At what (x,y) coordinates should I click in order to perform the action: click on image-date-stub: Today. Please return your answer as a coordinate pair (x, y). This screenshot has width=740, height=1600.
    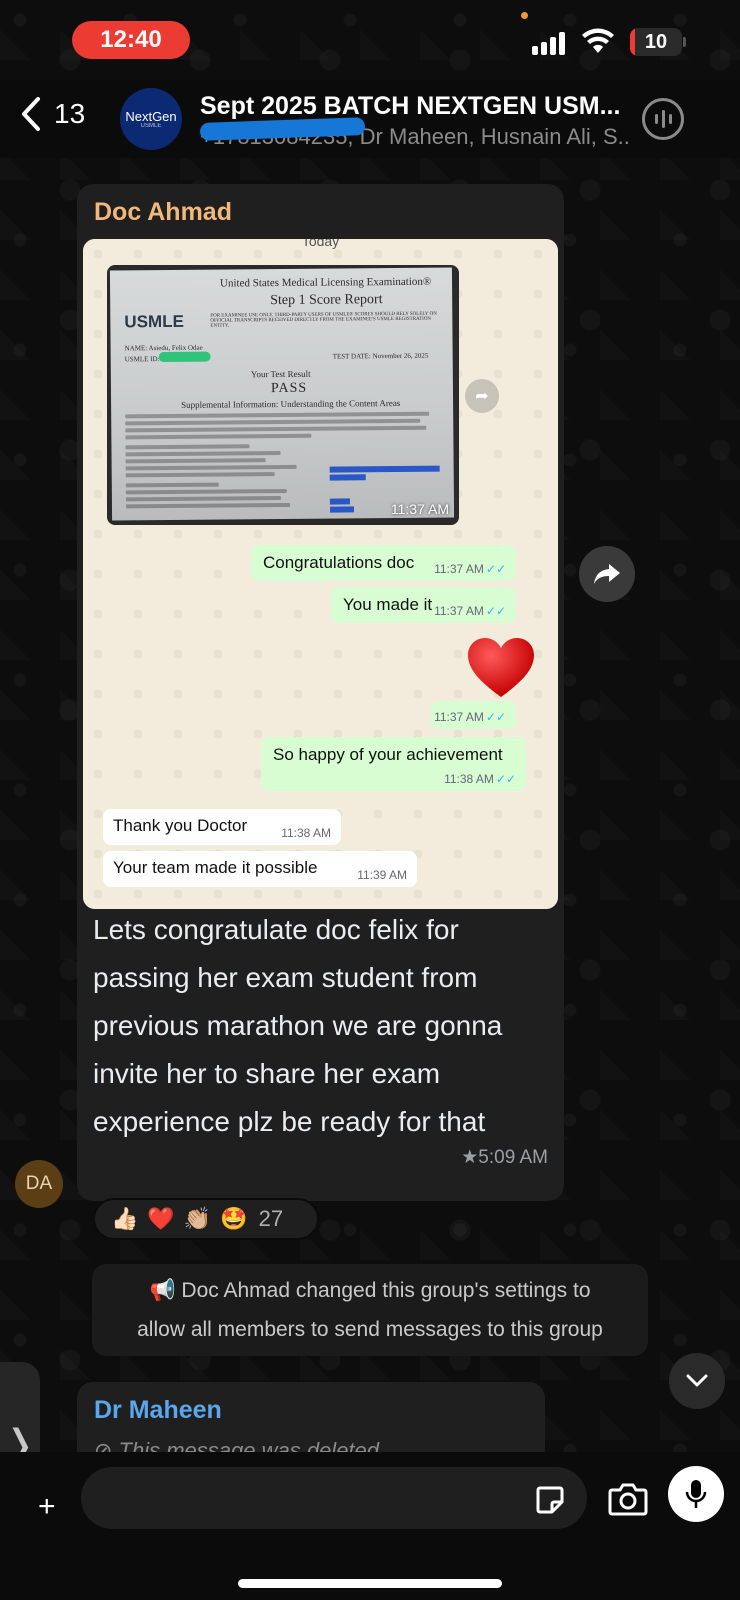
    Looking at the image, I should click on (320, 244).